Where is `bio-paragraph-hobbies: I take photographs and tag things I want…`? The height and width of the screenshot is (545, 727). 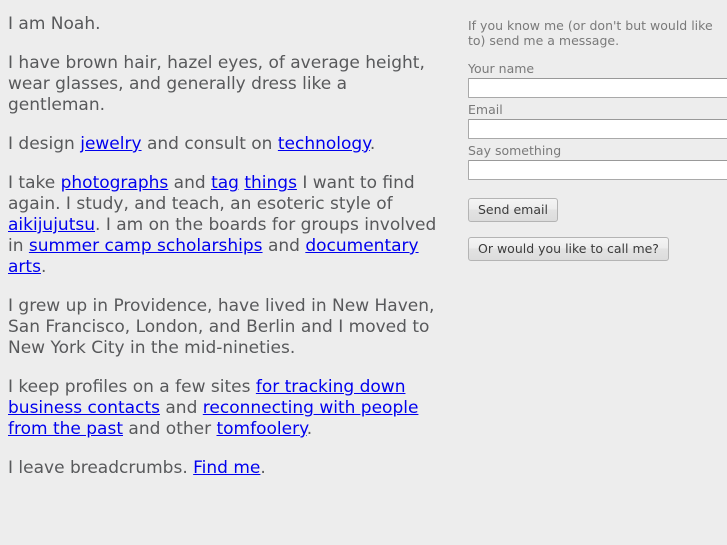
bio-paragraph-hobbies: I take photographs and tag things I want… is located at coordinates (224, 225).